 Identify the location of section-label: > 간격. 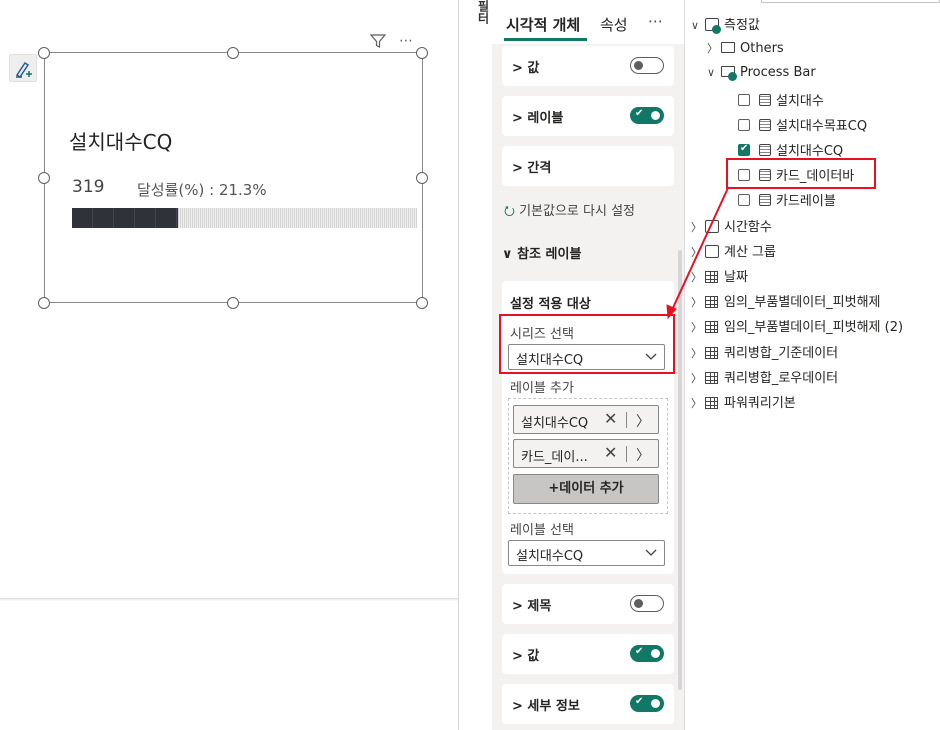
(532, 168).